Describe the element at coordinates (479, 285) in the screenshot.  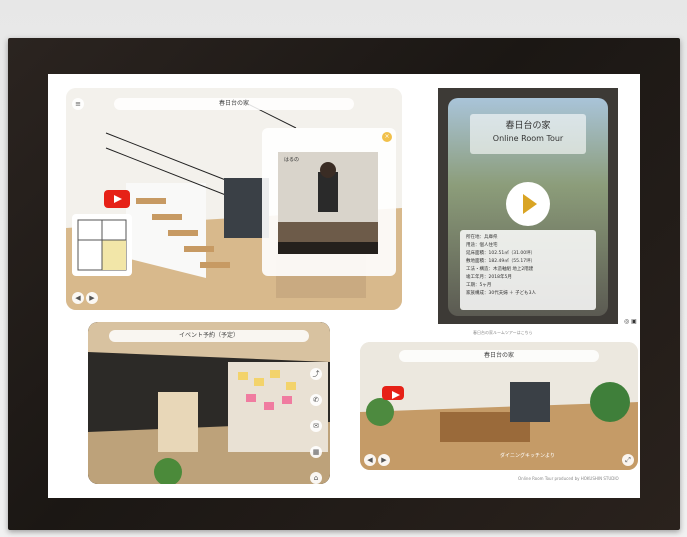
I see `info-line: 工期：5ヶ月` at that location.